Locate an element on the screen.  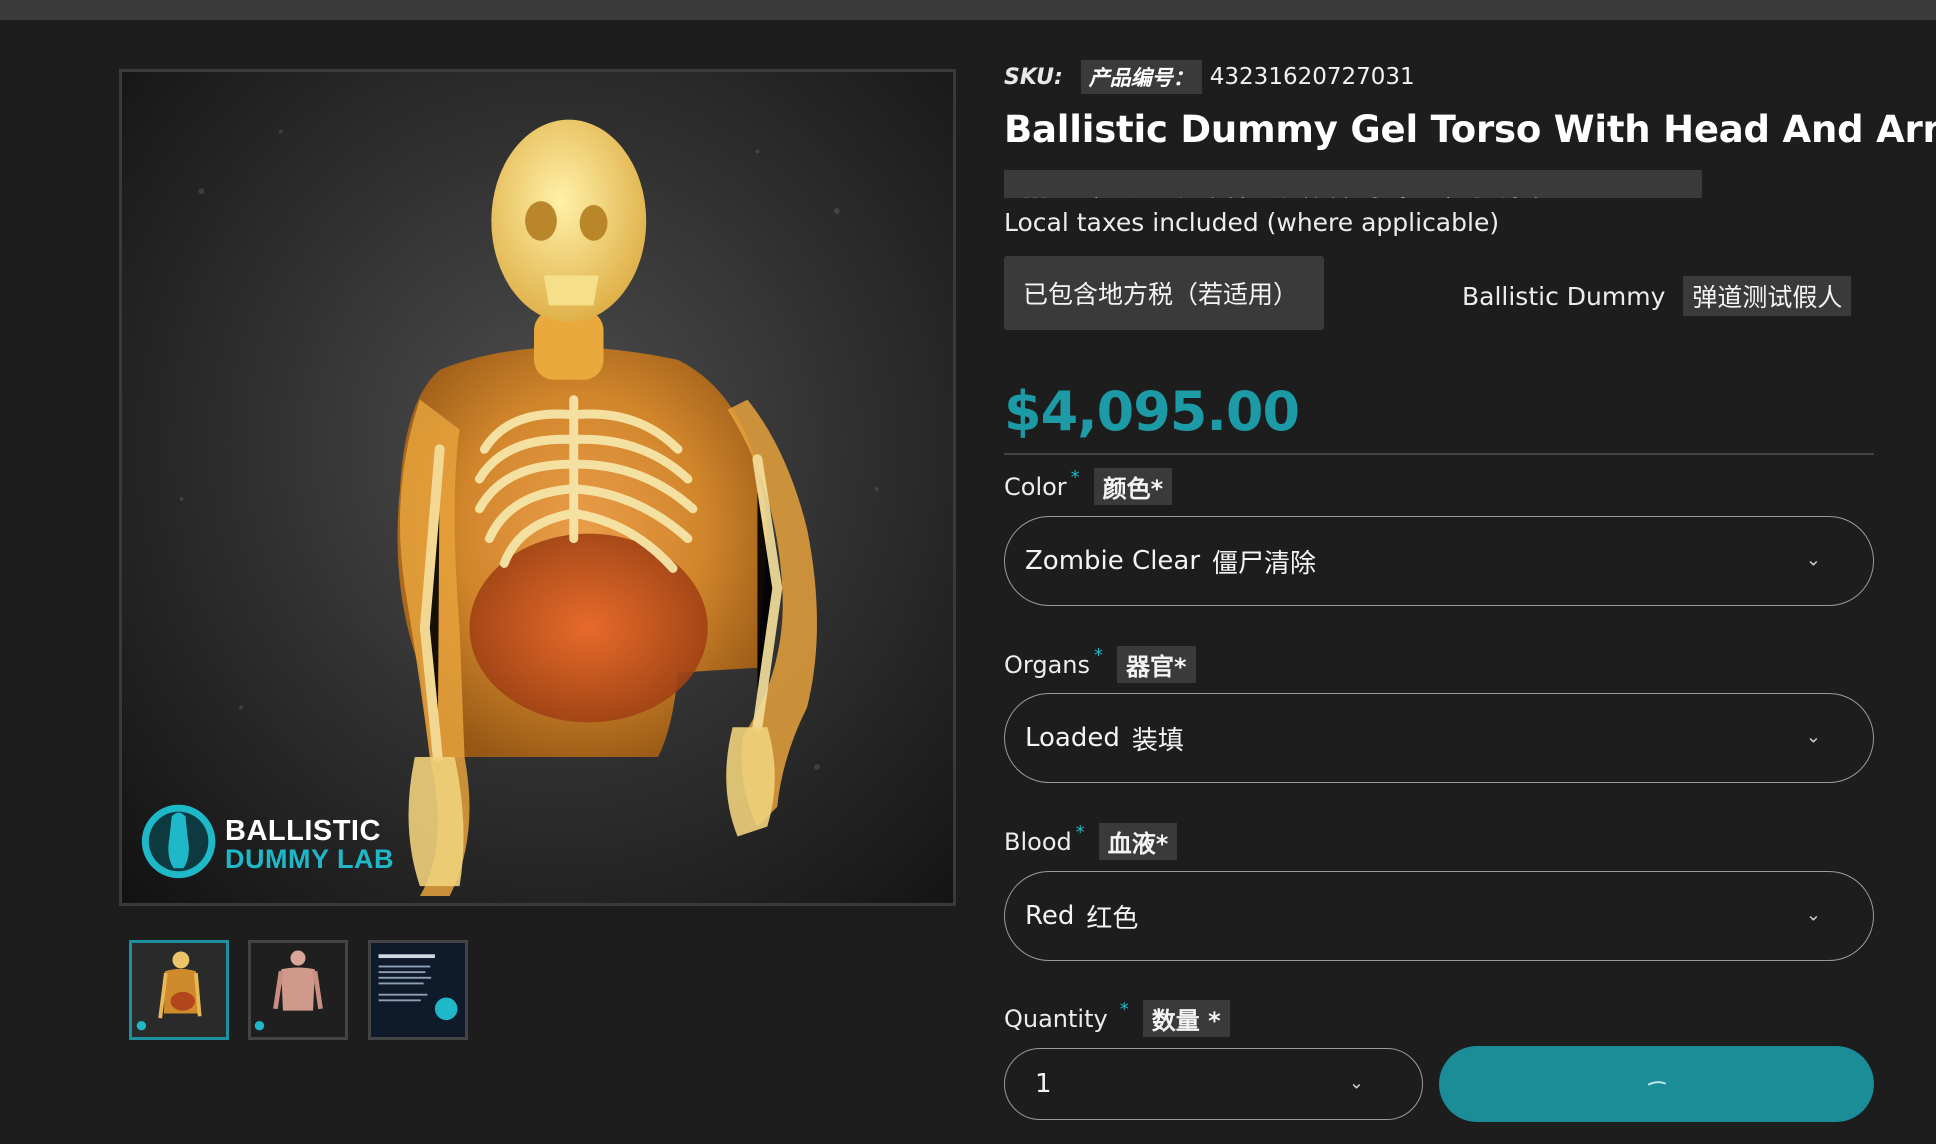
brand-line-1: BALLISTIC is located at coordinates (303, 831).